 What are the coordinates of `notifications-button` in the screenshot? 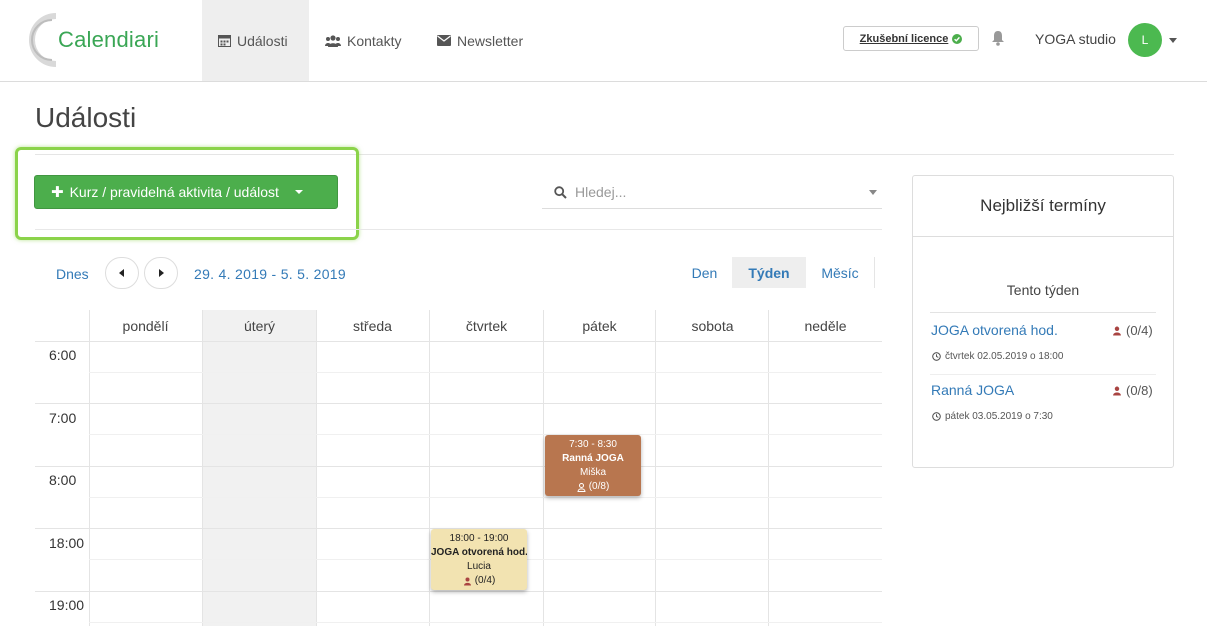 It's located at (998, 39).